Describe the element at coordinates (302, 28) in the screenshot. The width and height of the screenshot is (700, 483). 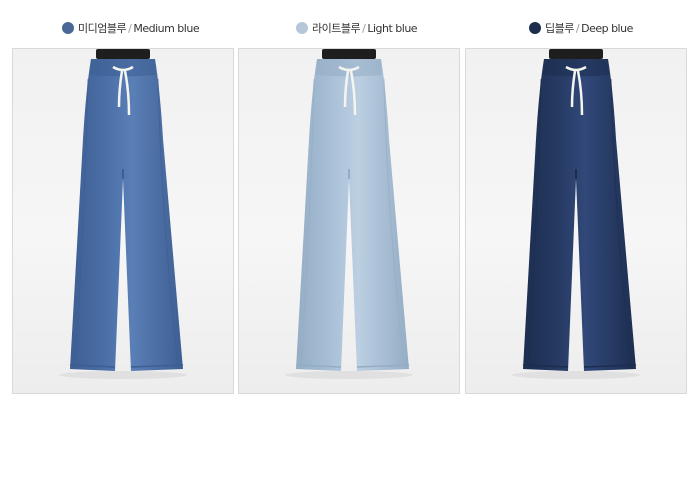
I see `light-blue-swatch-dot` at that location.